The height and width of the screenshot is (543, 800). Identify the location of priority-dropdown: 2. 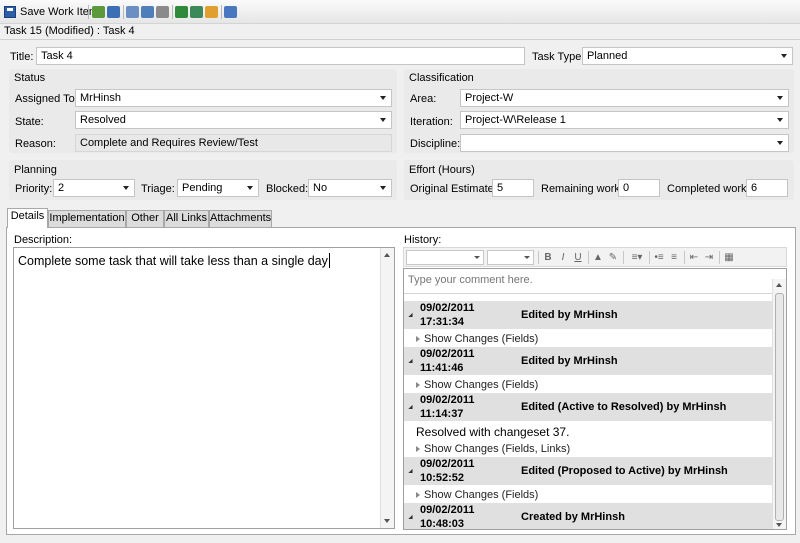
(94, 188).